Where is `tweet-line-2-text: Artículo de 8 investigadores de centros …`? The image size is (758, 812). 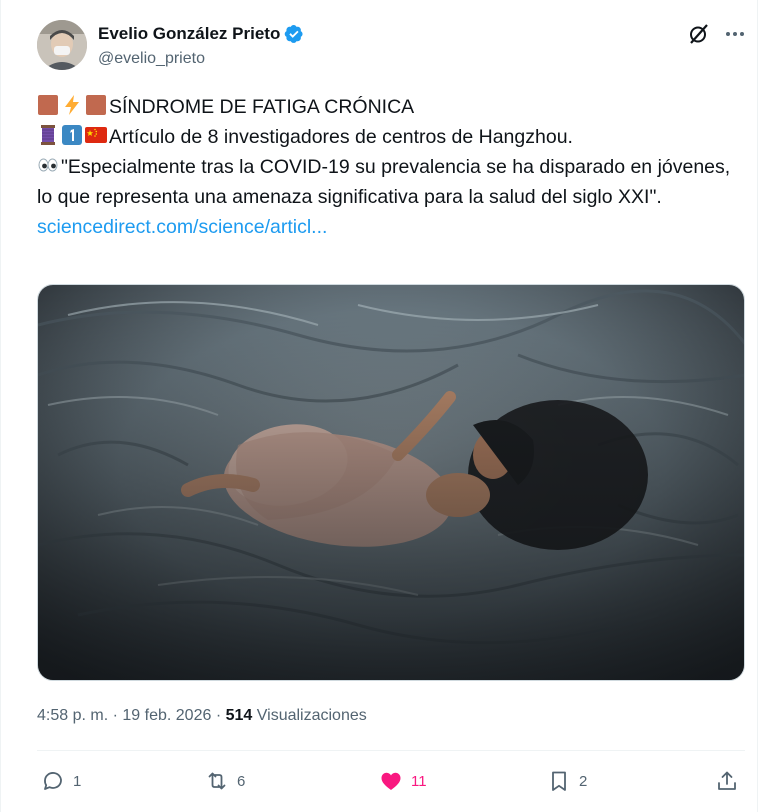
tweet-line-2-text: Artículo de 8 investigadores de centros … is located at coordinates (341, 137).